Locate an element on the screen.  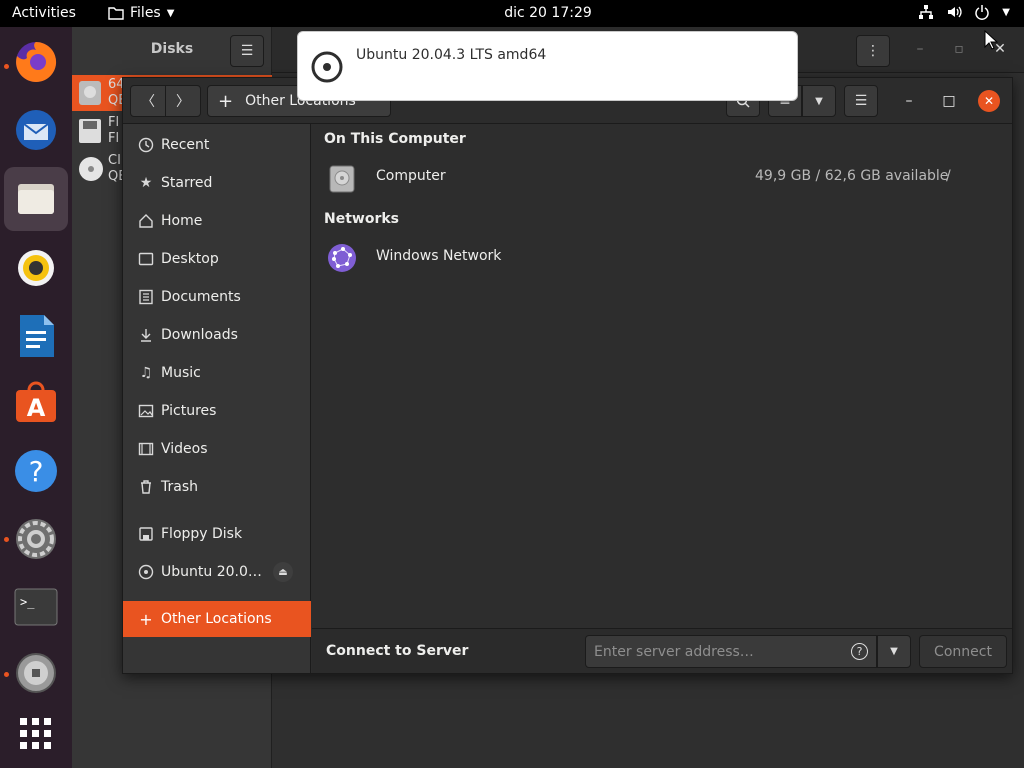
disks-menu-button: ☰ is located at coordinates (247, 51).